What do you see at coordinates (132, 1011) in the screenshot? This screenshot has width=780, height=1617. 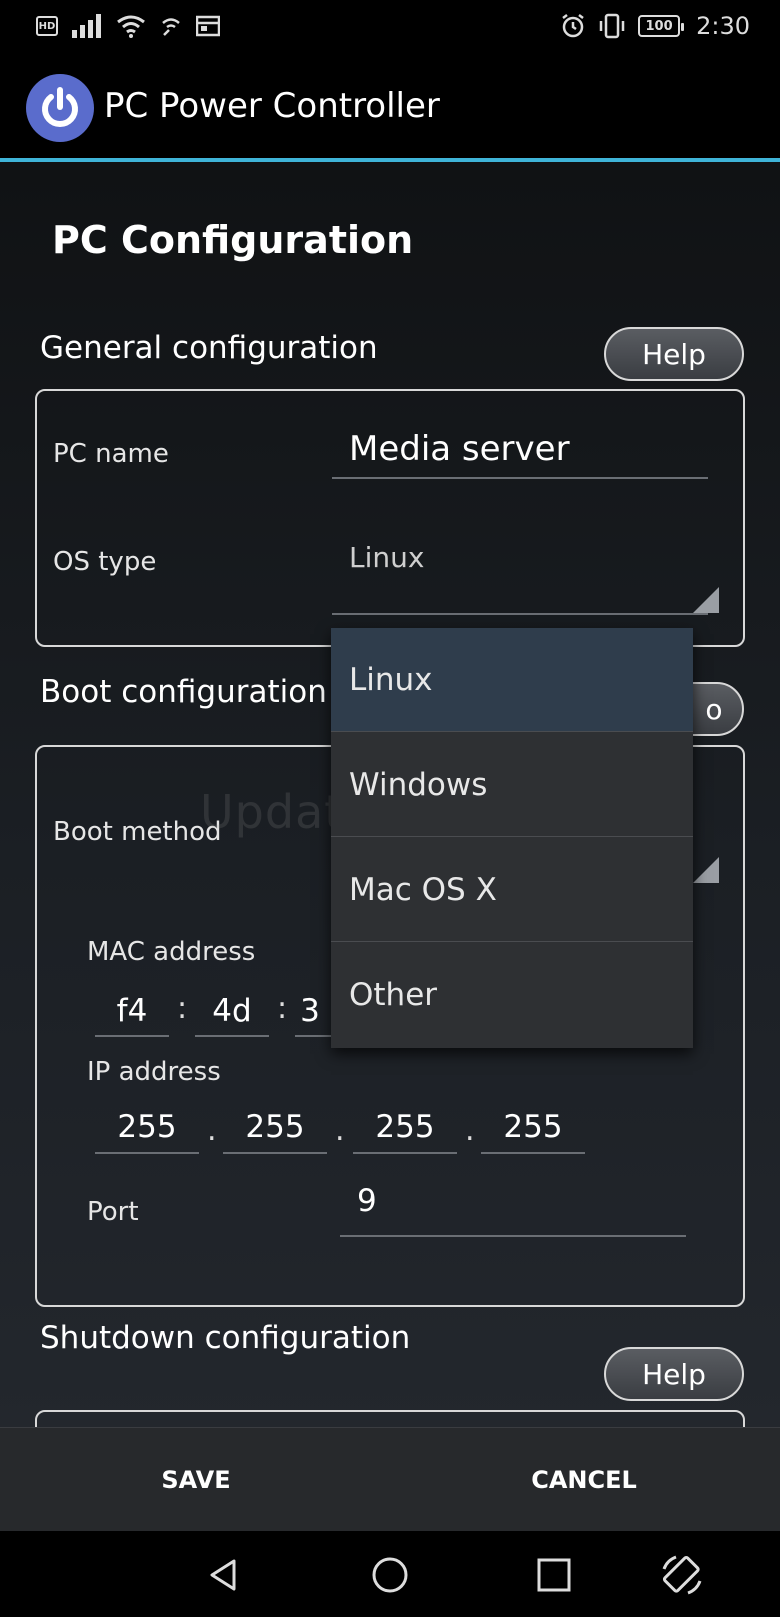 I see `mac-octet-1: f4` at bounding box center [132, 1011].